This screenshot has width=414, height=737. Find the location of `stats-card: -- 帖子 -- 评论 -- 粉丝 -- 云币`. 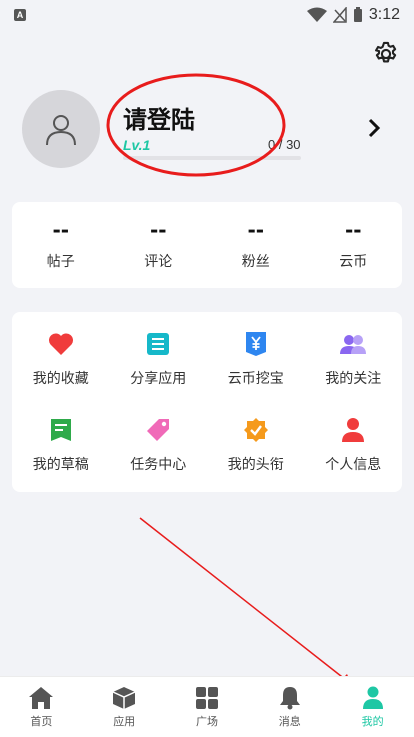

stats-card: -- 帖子 -- 评论 -- 粉丝 -- 云币 is located at coordinates (207, 245).